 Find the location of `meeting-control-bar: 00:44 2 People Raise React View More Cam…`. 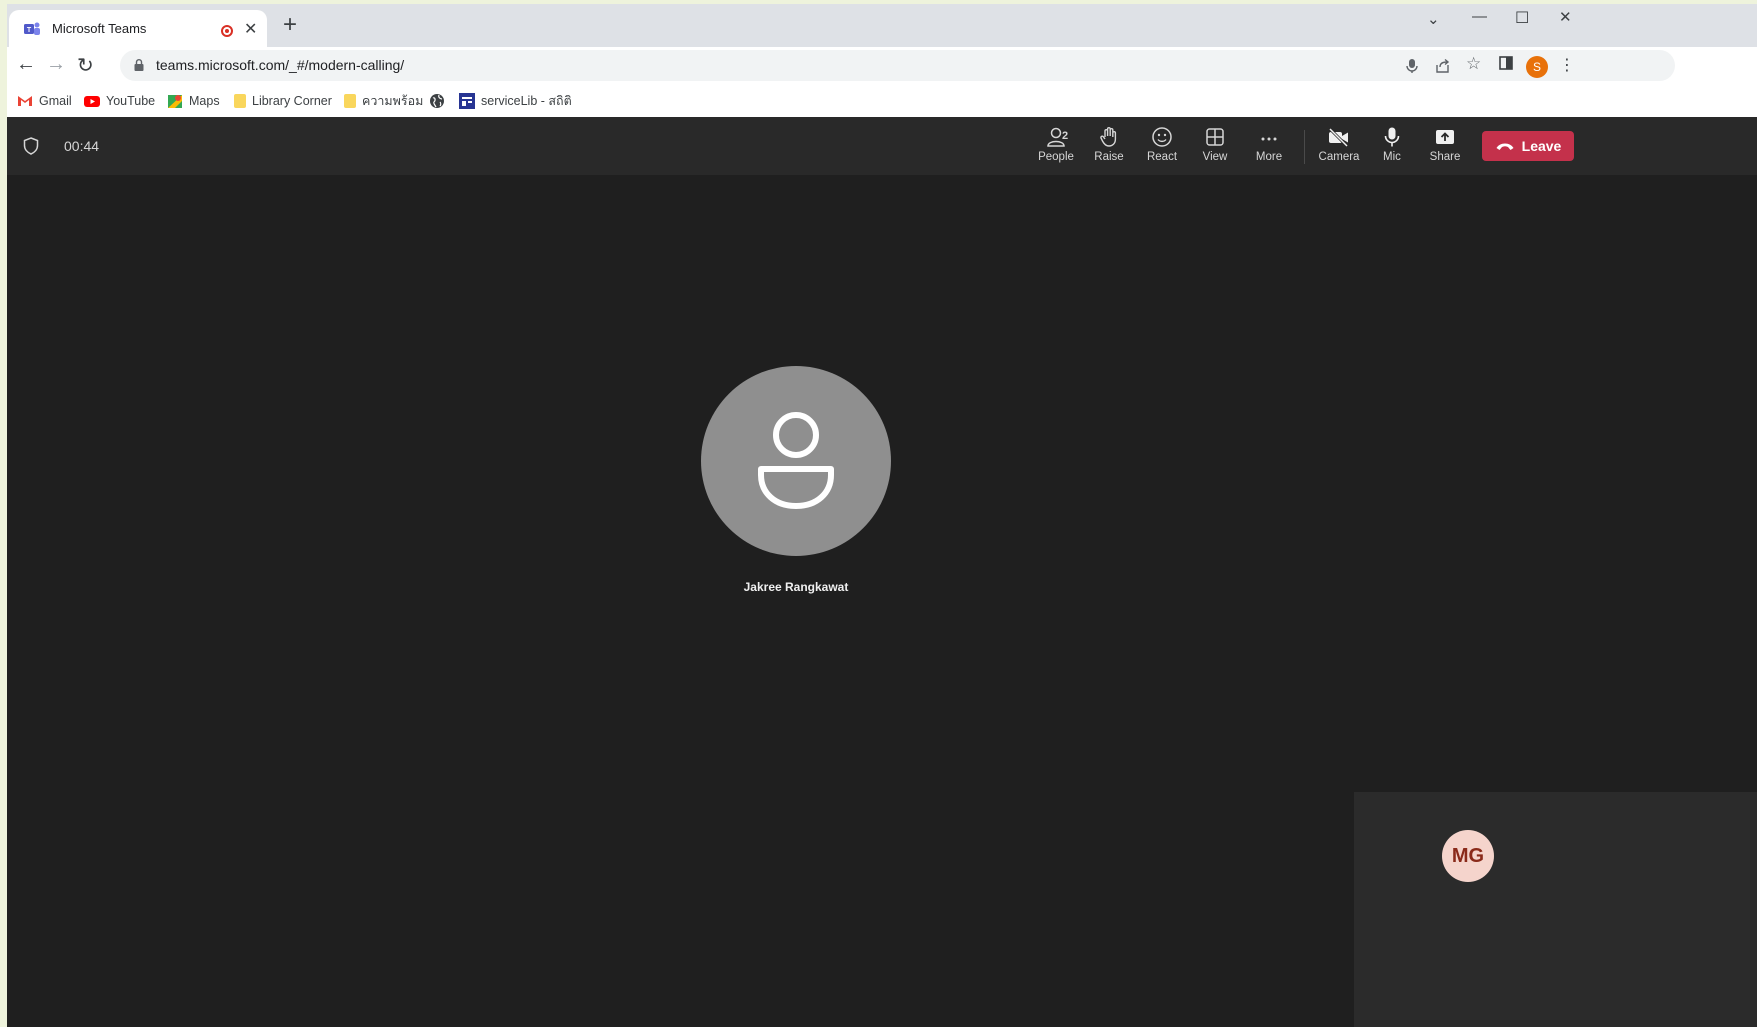

meeting-control-bar: 00:44 2 People Raise React View More Cam… is located at coordinates (882, 146).